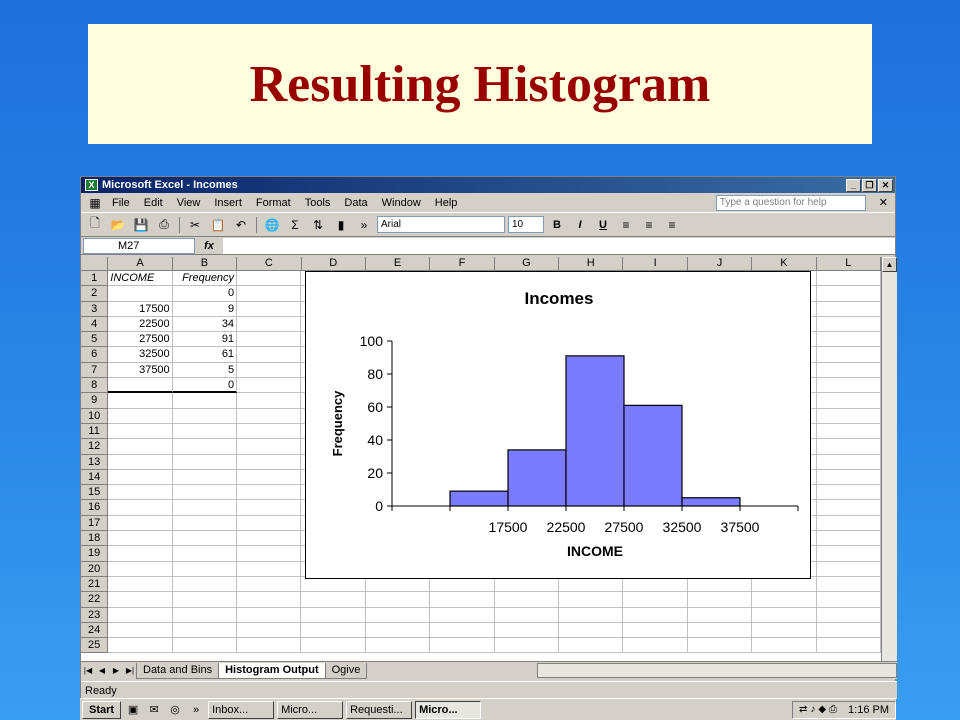 This screenshot has height=720, width=960. Describe the element at coordinates (140, 370) in the screenshot. I see `cell: 37500` at that location.